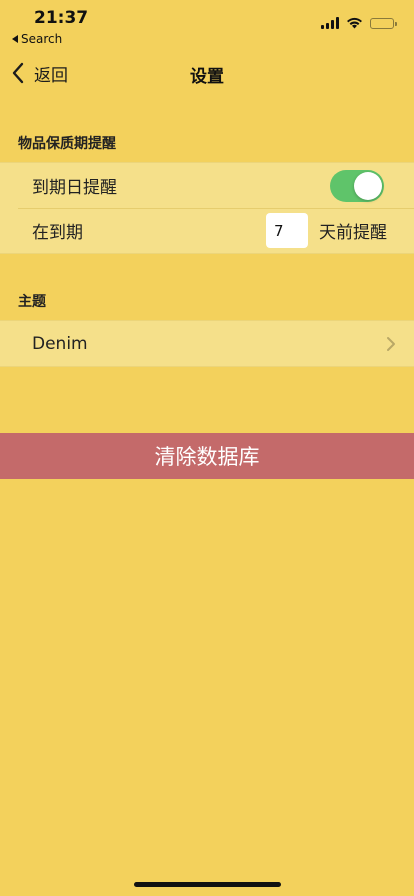 This screenshot has width=414, height=896. I want to click on days-before-row: 在到期 天前提醒, so click(207, 230).